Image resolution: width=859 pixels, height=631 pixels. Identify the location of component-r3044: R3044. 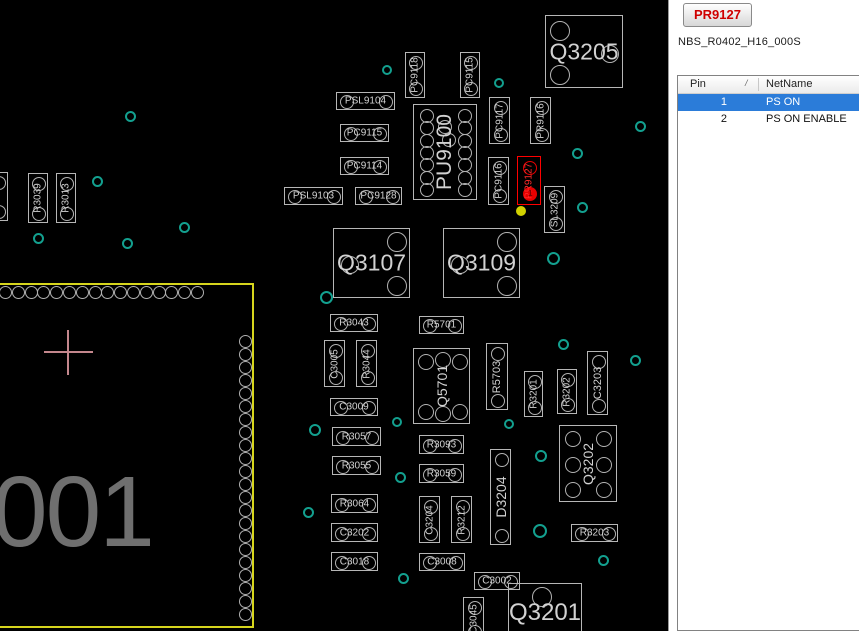
(366, 363).